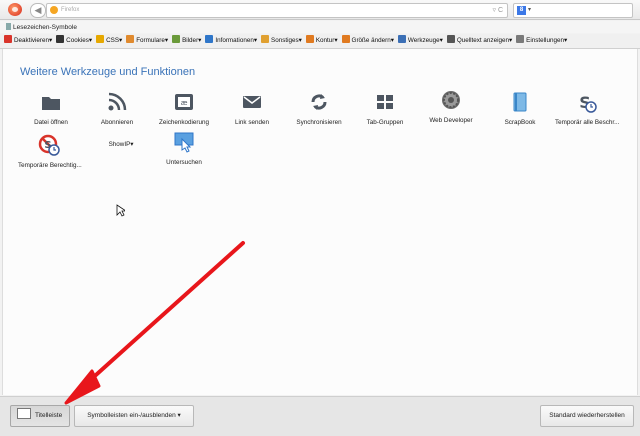  I want to click on tool-item-tab-groups: Tab-Gruppen, so click(385, 108).